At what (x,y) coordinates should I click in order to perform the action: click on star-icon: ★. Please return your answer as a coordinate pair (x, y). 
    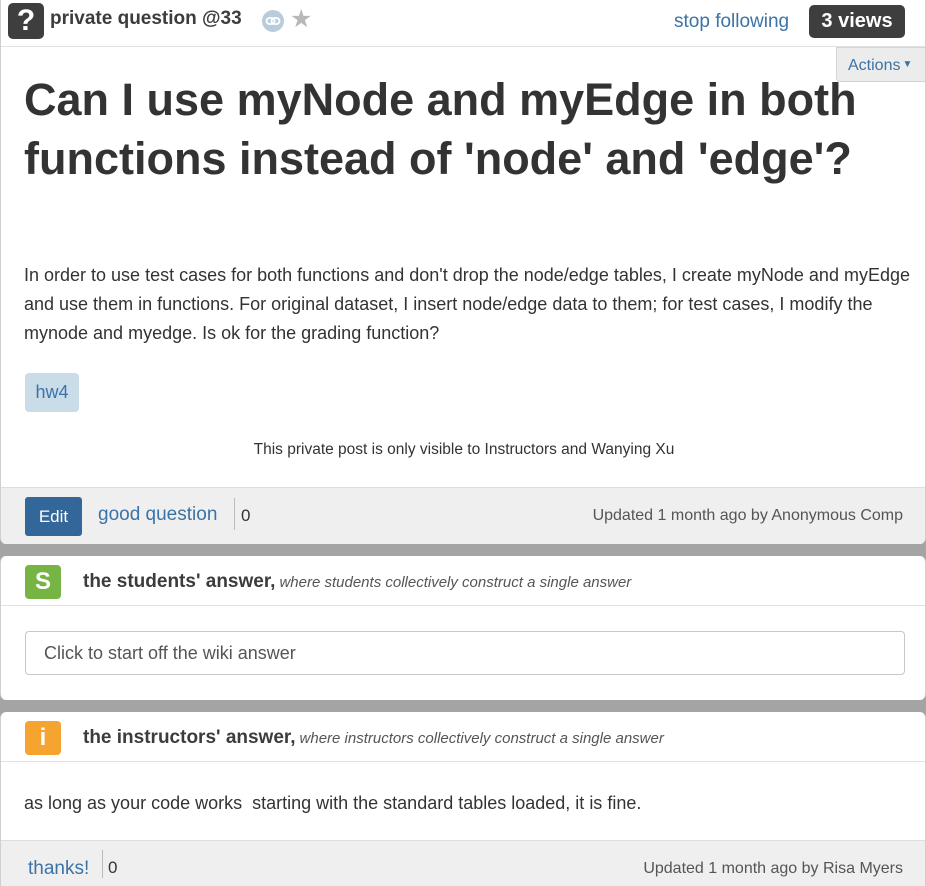
    Looking at the image, I should click on (301, 19).